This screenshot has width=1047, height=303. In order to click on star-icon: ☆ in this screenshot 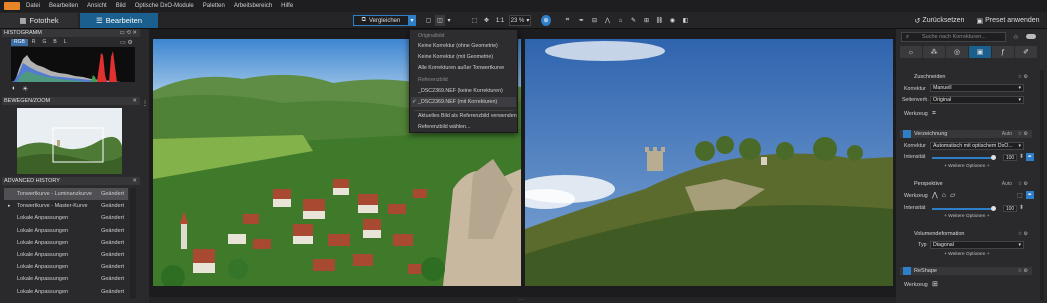, I will do `click(1016, 37)`.